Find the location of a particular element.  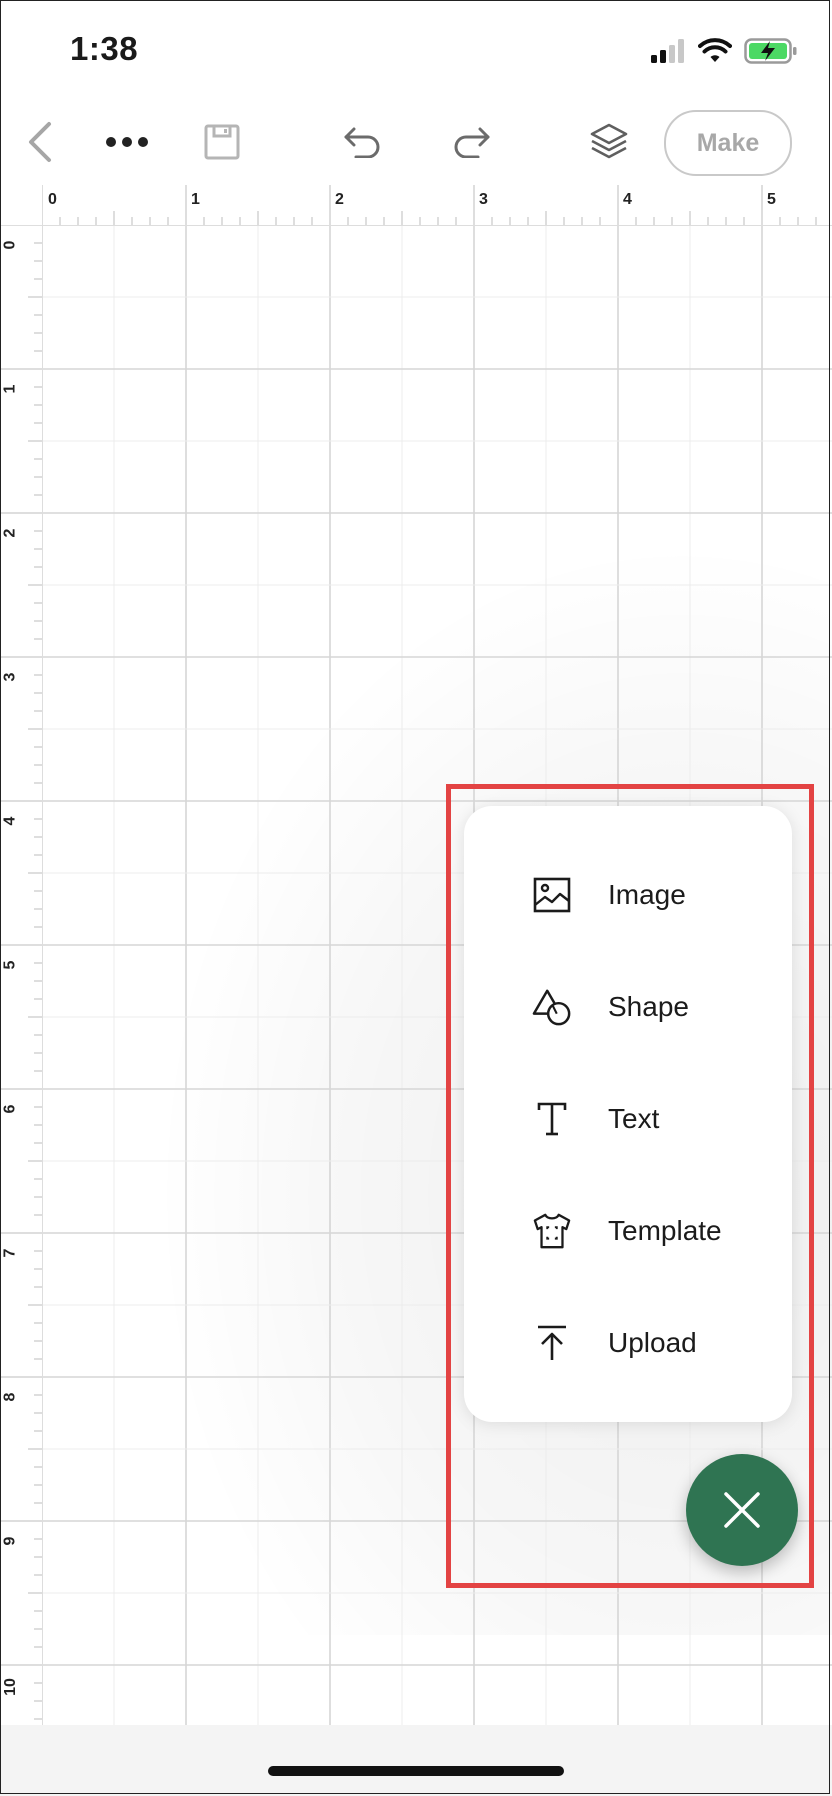

more-dots-icon is located at coordinates (127, 142).